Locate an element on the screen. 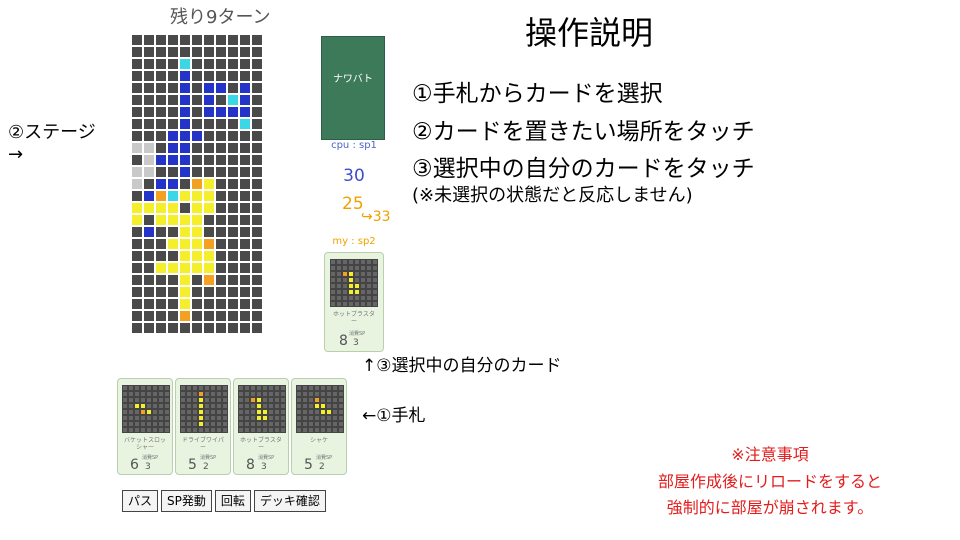  deck-check-button: デッキ確認 is located at coordinates (289, 501).